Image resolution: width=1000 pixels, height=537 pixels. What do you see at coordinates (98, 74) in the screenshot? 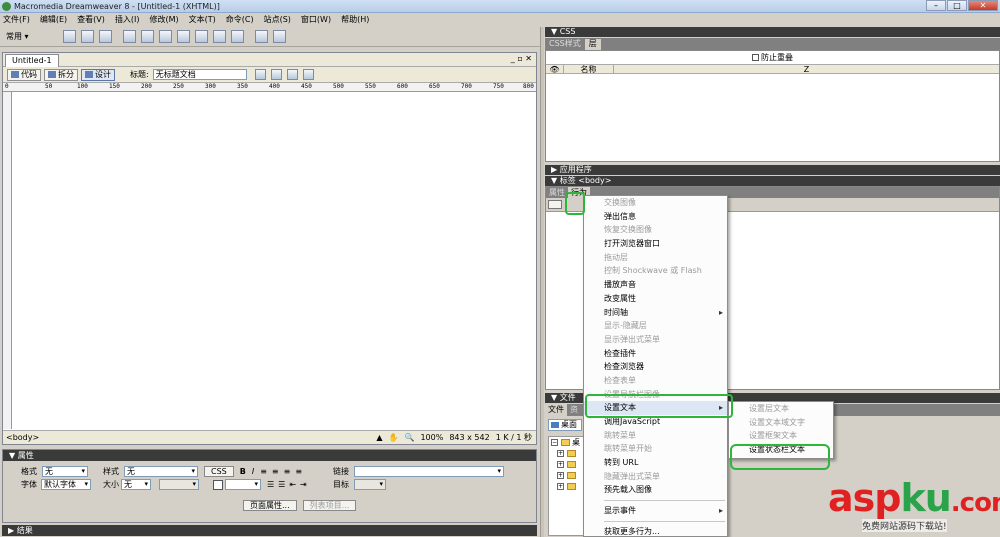
I see `design-view-button: 设计` at bounding box center [98, 74].